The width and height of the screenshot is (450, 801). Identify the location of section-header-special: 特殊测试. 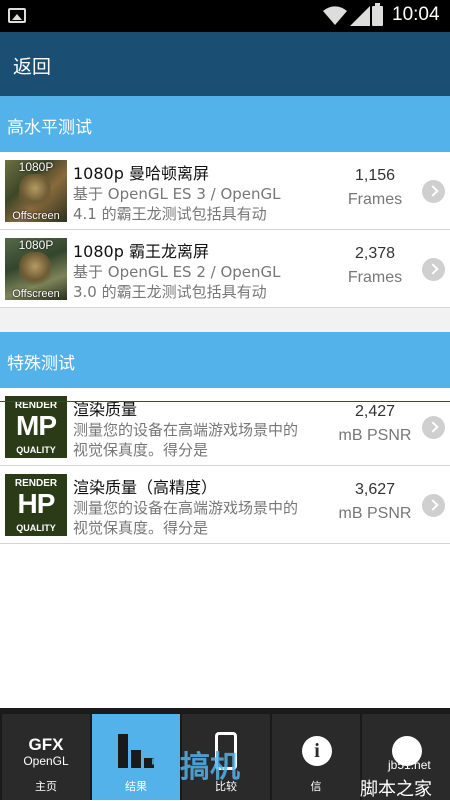
(225, 360).